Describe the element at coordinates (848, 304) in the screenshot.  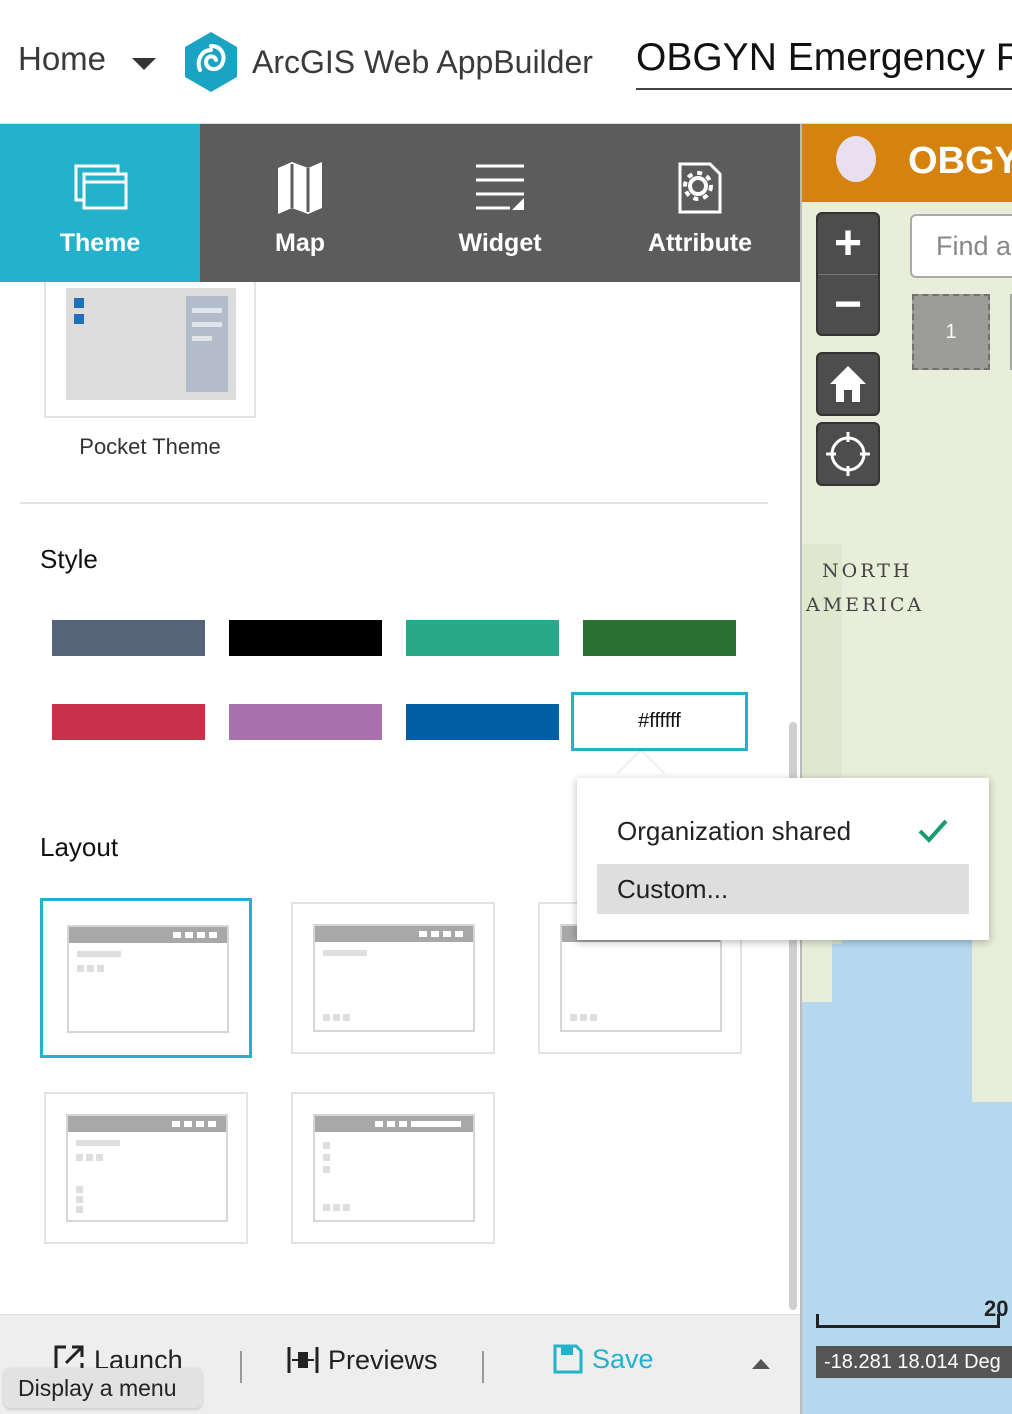
I see `zoom-out-button: −` at that location.